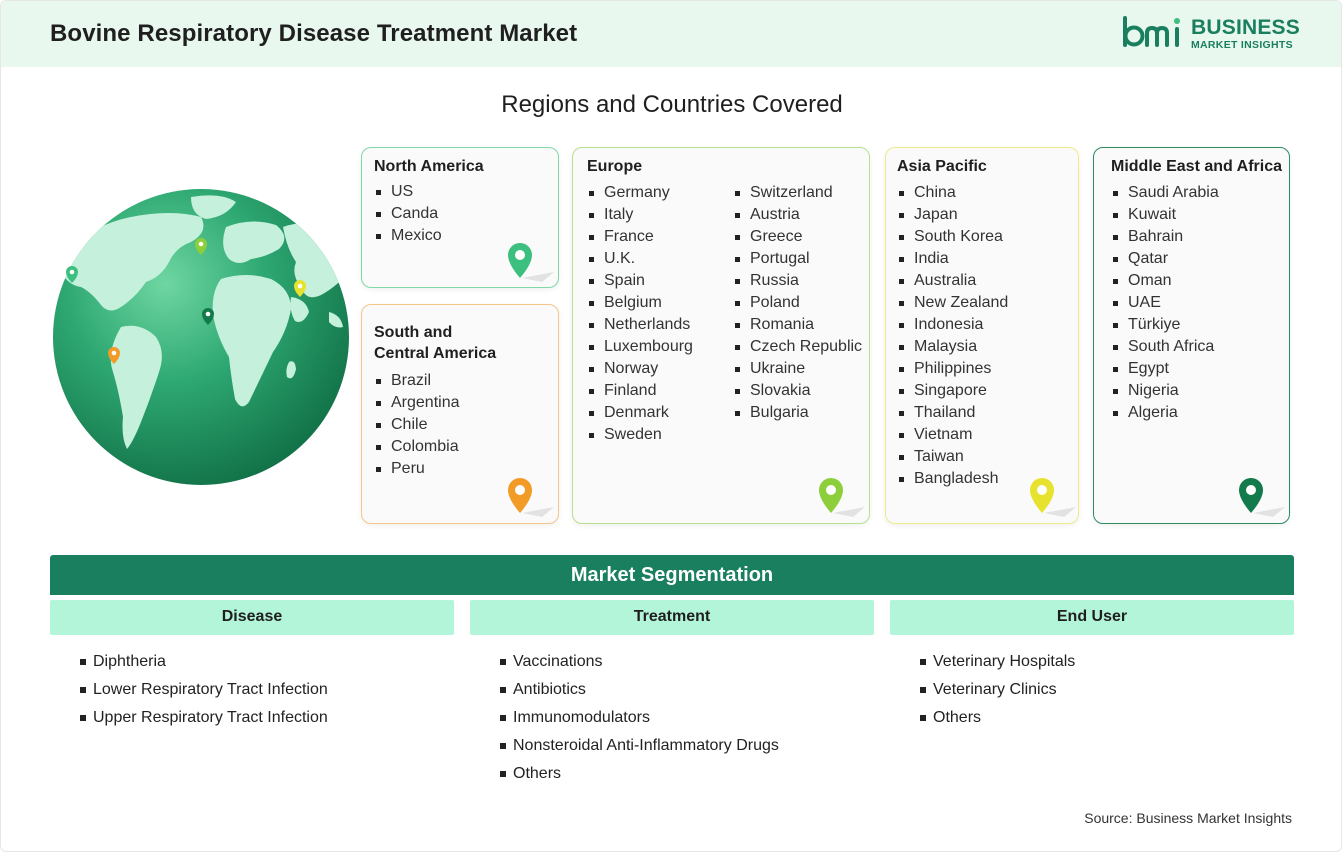 The width and height of the screenshot is (1342, 852). Describe the element at coordinates (1245, 27) in the screenshot. I see `logo-line-1: BUSINESS` at that location.